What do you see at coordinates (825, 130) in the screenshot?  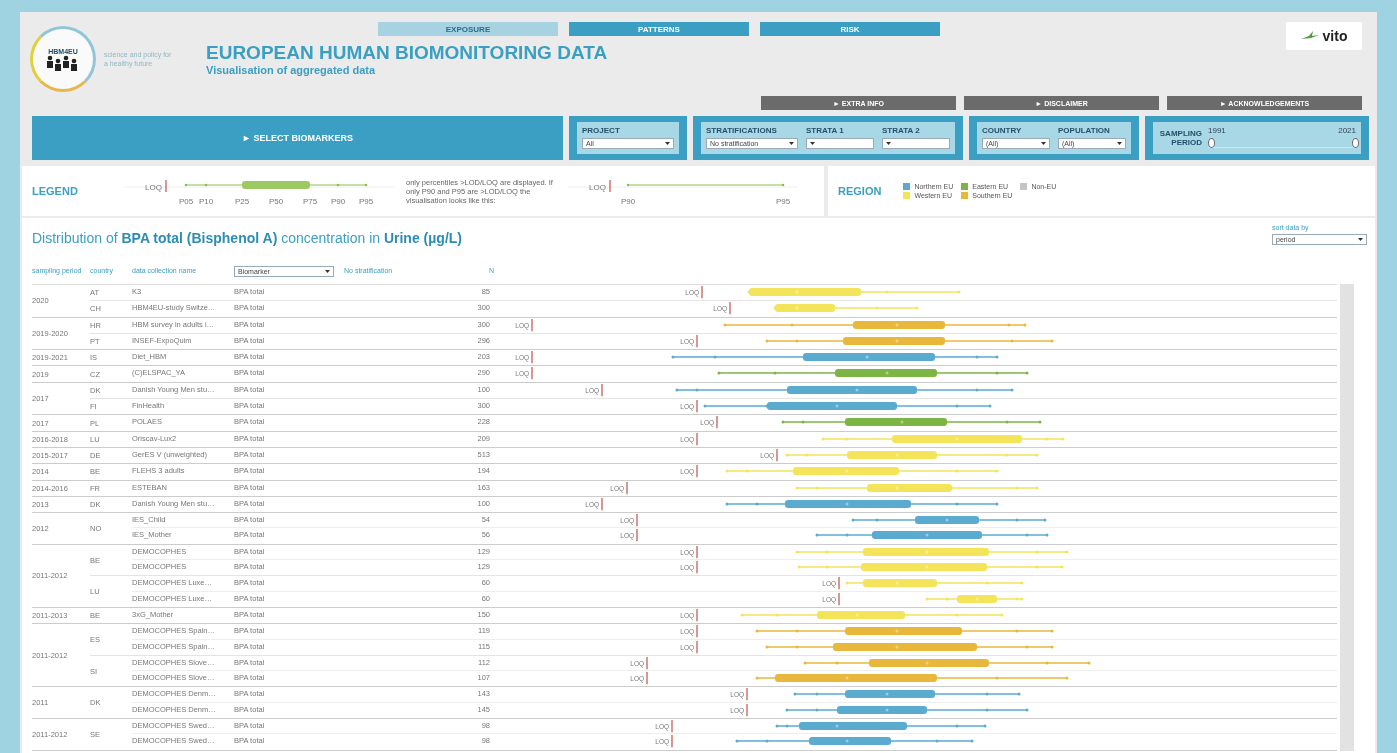 I see `filter-label: STRATA 1` at bounding box center [825, 130].